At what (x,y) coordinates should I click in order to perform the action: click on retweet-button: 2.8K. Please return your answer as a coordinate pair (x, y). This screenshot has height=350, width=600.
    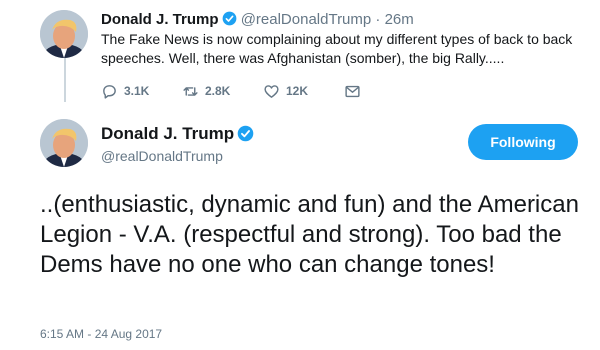
    Looking at the image, I should click on (207, 91).